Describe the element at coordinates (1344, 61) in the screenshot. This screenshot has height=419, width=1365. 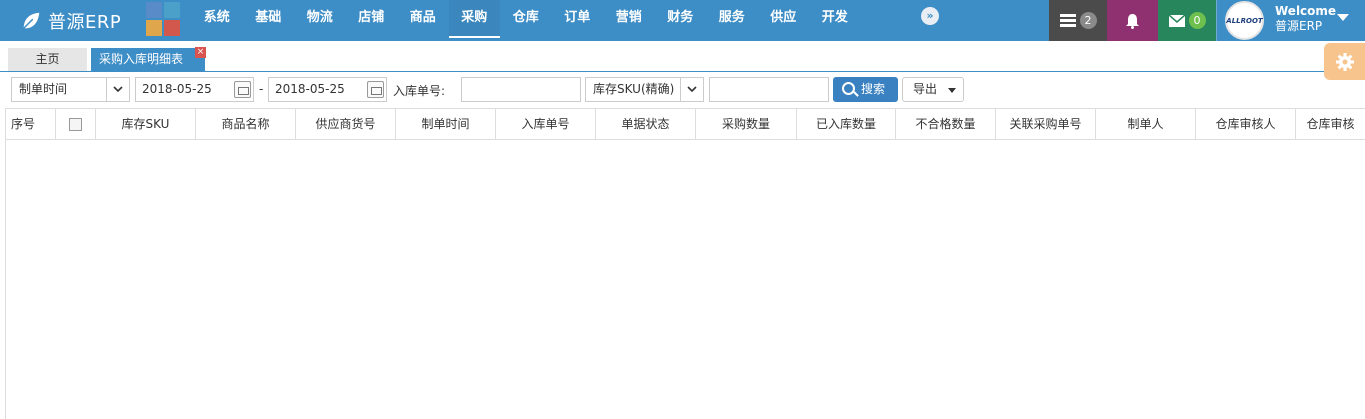
I see `gear-icon` at that location.